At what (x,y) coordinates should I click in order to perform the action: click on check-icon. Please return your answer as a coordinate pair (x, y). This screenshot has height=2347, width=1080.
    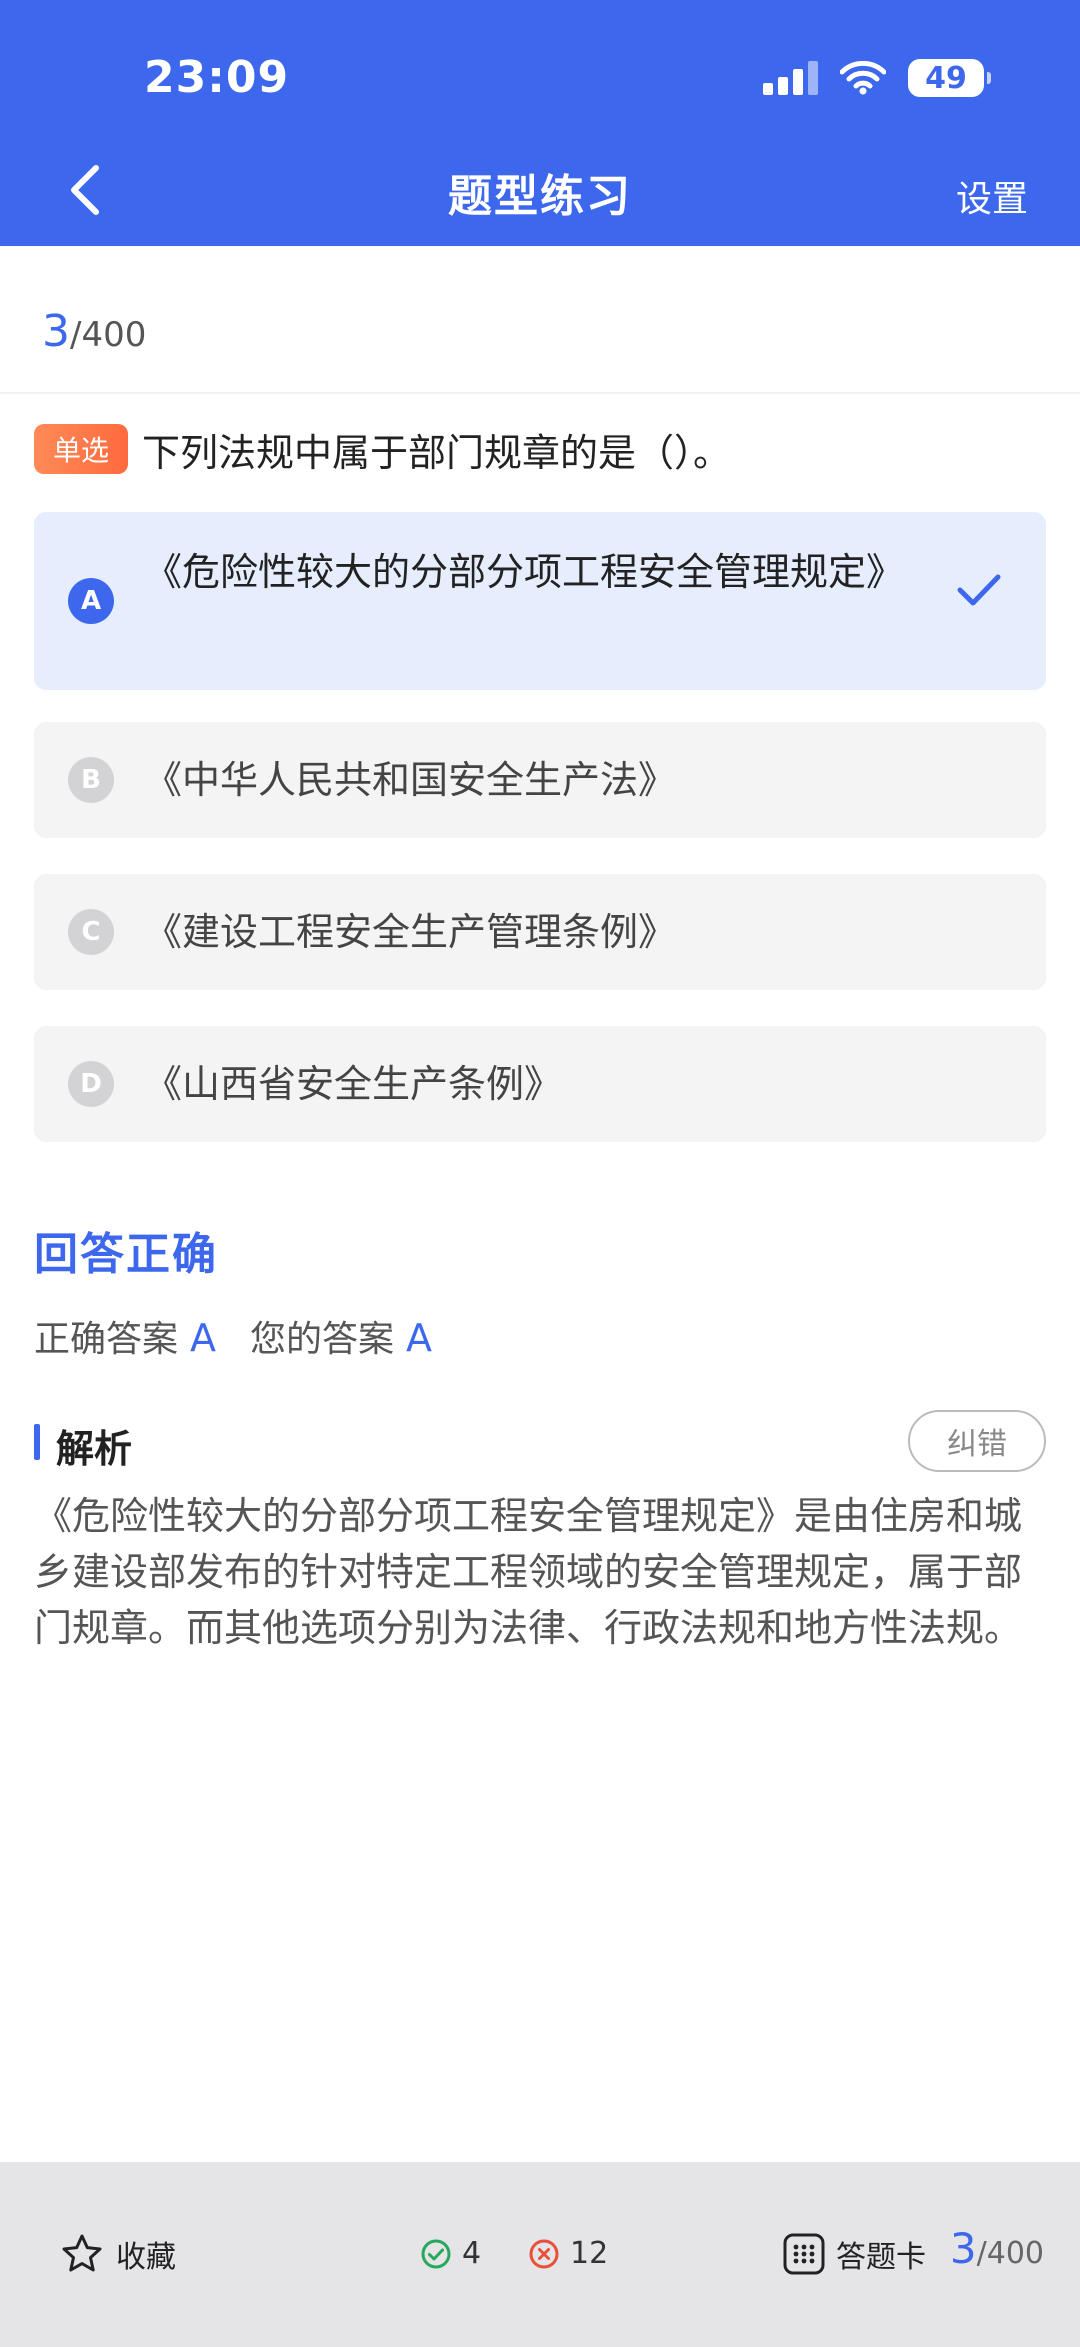
    Looking at the image, I should click on (979, 590).